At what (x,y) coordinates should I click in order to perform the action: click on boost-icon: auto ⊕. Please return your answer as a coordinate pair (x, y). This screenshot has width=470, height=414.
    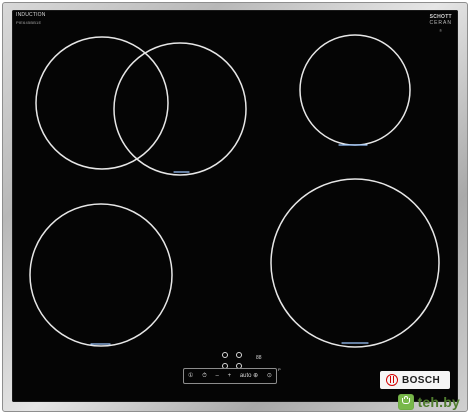
    Looking at the image, I should click on (249, 376).